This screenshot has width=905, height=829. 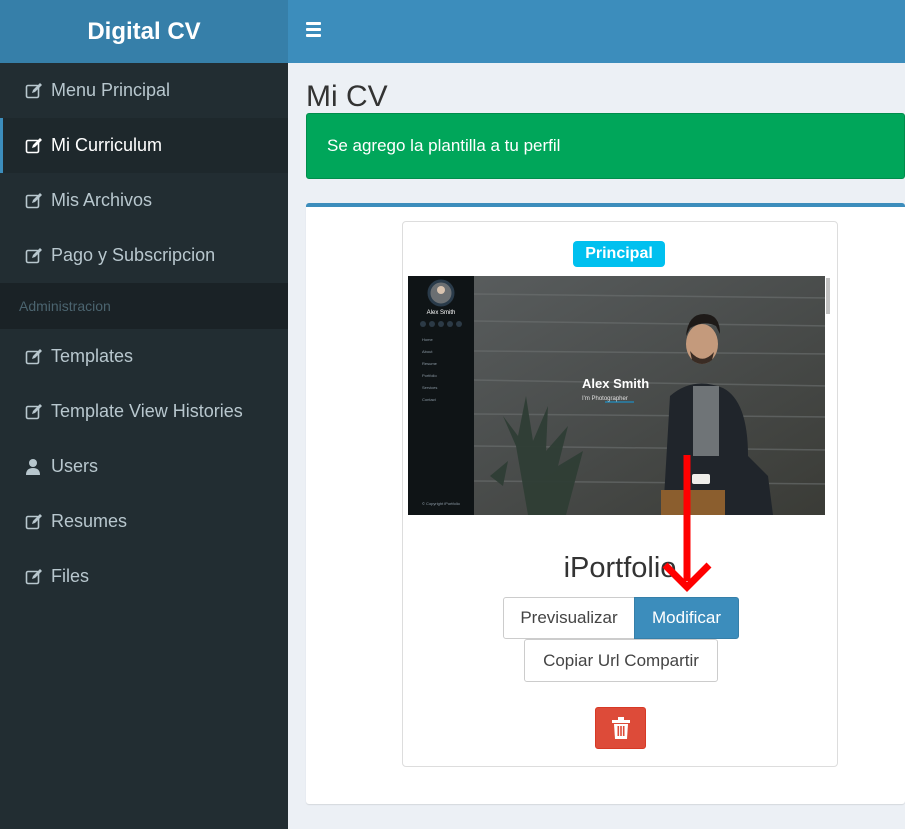 What do you see at coordinates (314, 31) in the screenshot?
I see `menu-toggle-icon` at bounding box center [314, 31].